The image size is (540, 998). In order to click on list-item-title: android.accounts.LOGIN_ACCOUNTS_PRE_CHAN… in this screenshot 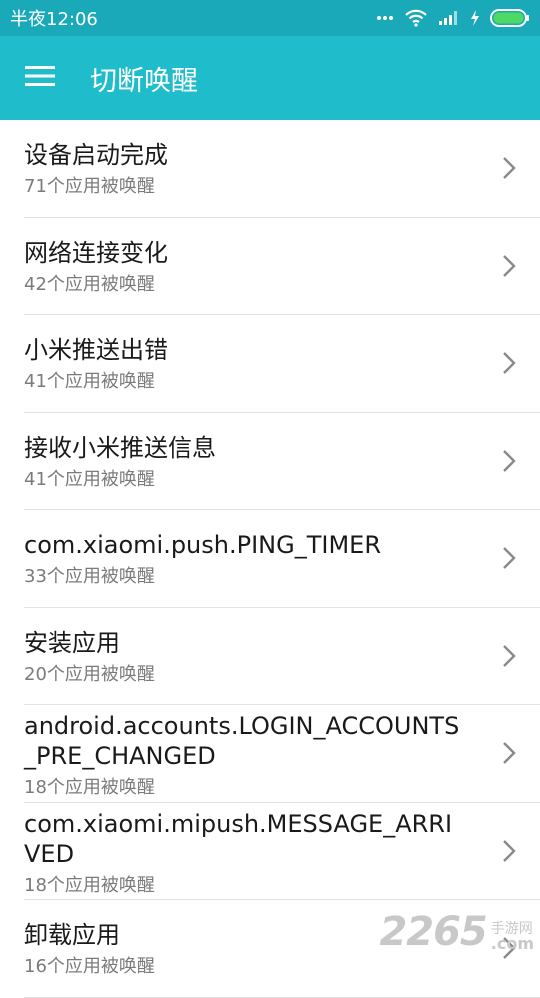, I will do `click(244, 741)`.